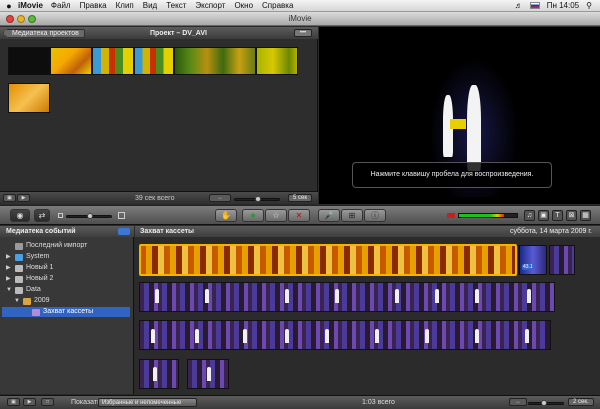 Image resolution: width=600 pixels, height=409 pixels. What do you see at coordinates (378, 402) in the screenshot?
I see `event-total-duration: 1:03 всего` at bounding box center [378, 402].